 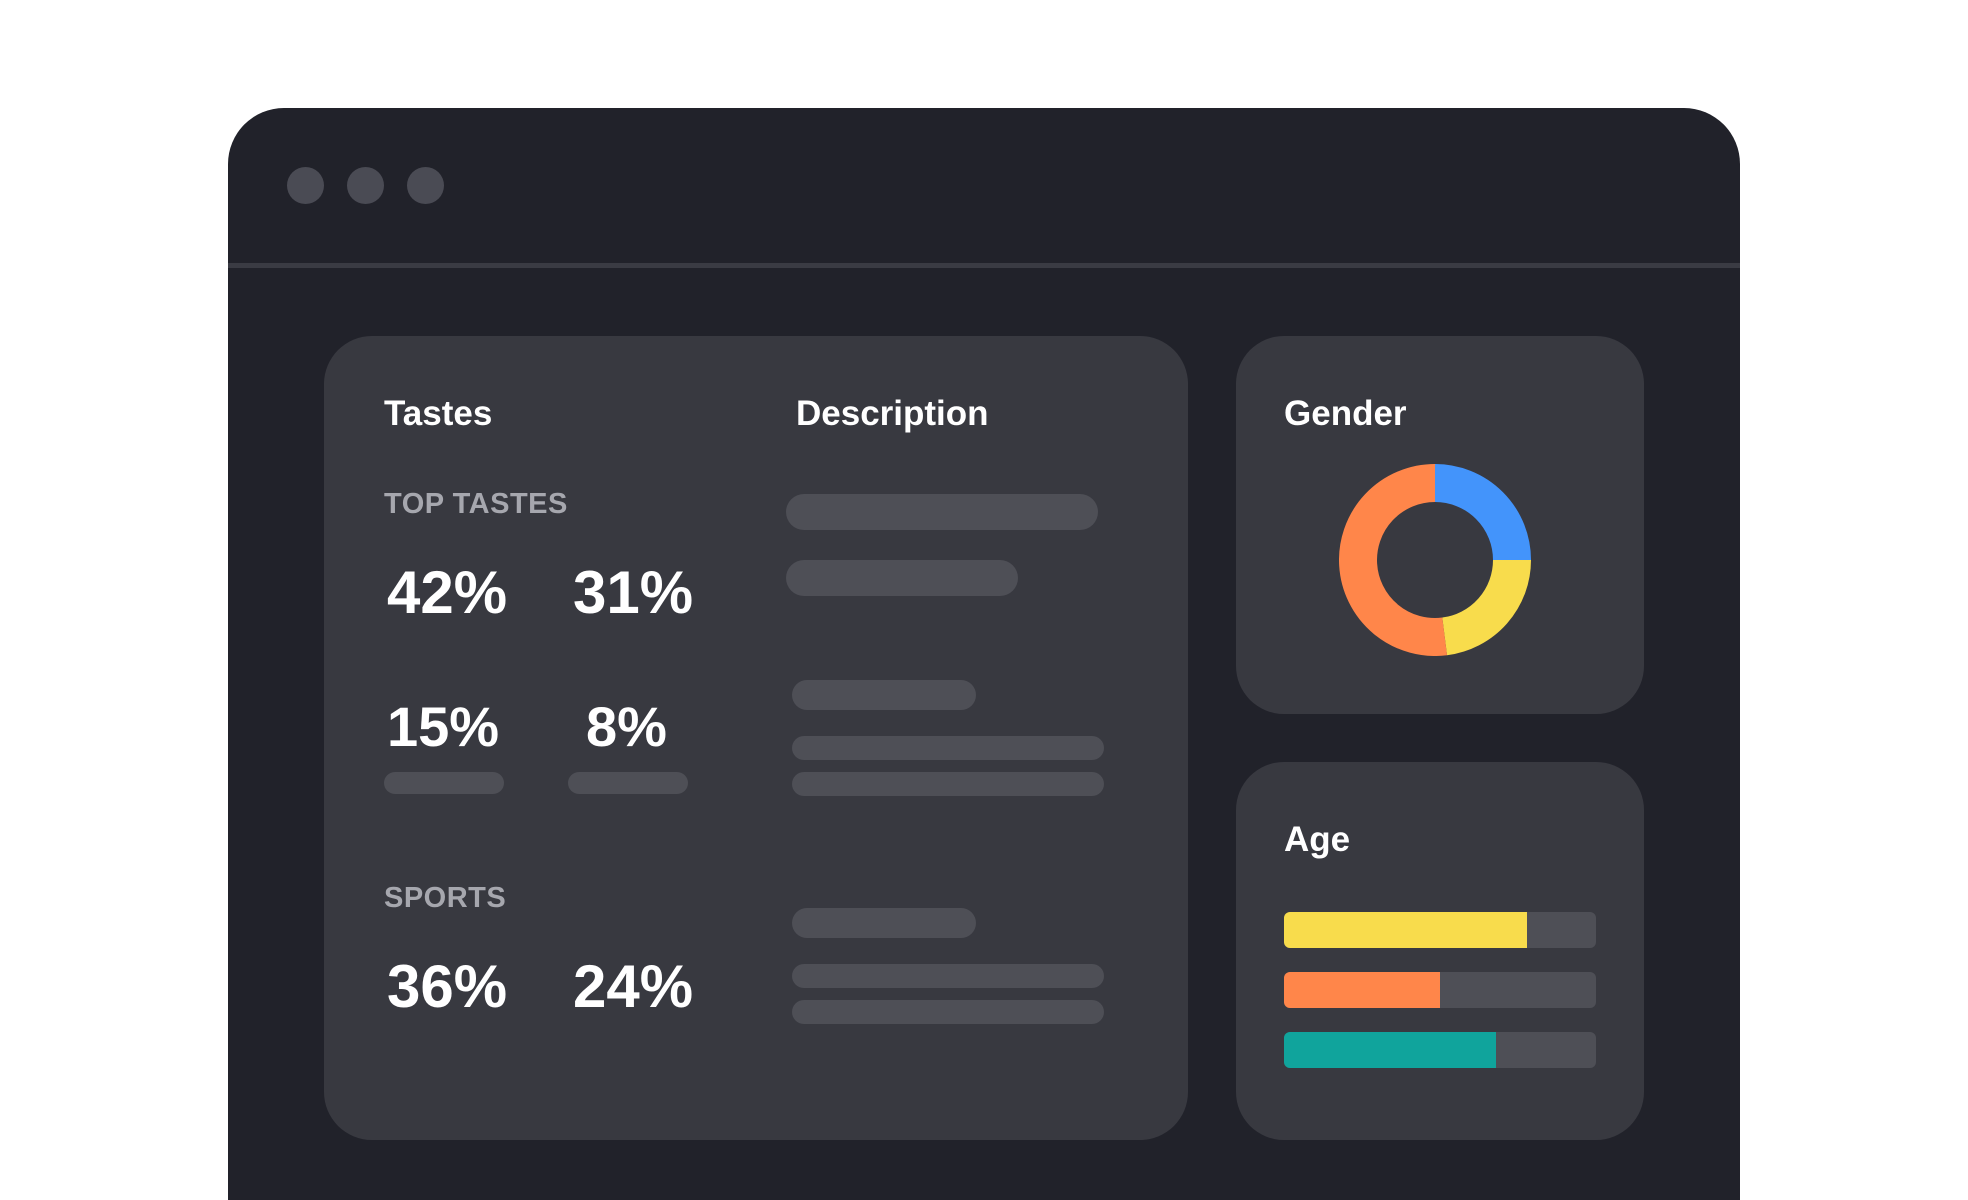 I want to click on top-taste-value: 8%, so click(x=626, y=727).